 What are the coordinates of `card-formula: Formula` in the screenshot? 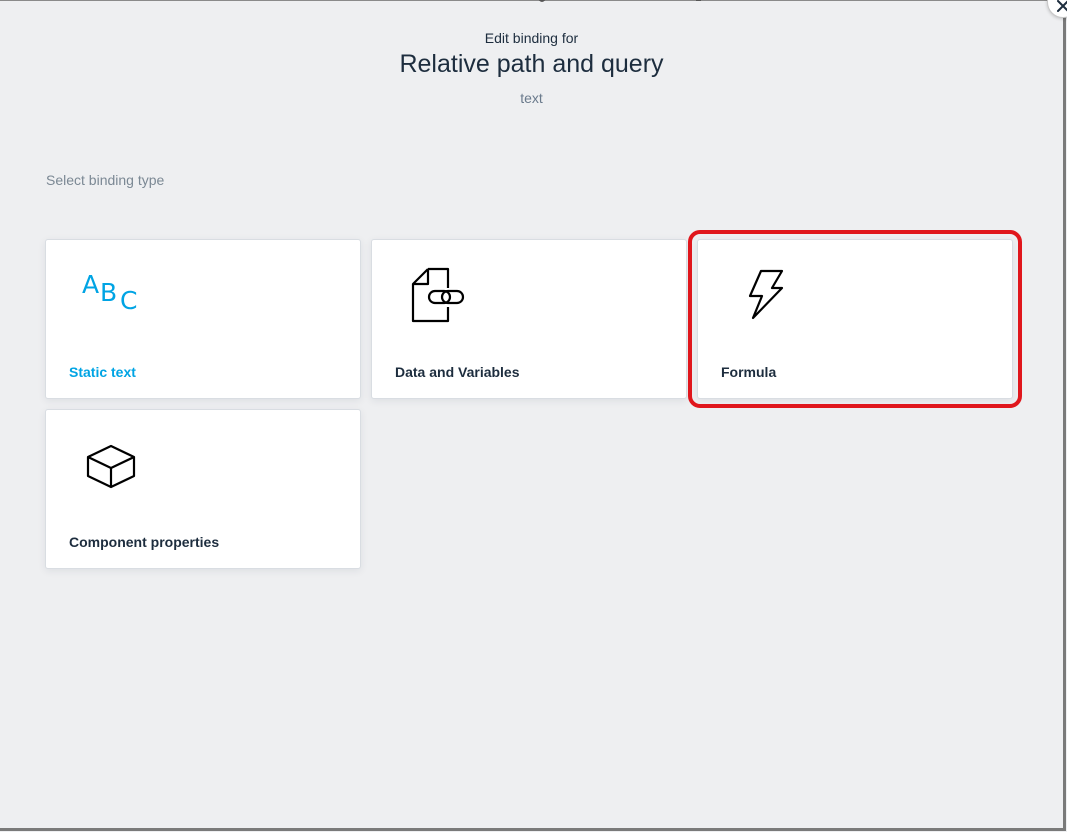 It's located at (855, 319).